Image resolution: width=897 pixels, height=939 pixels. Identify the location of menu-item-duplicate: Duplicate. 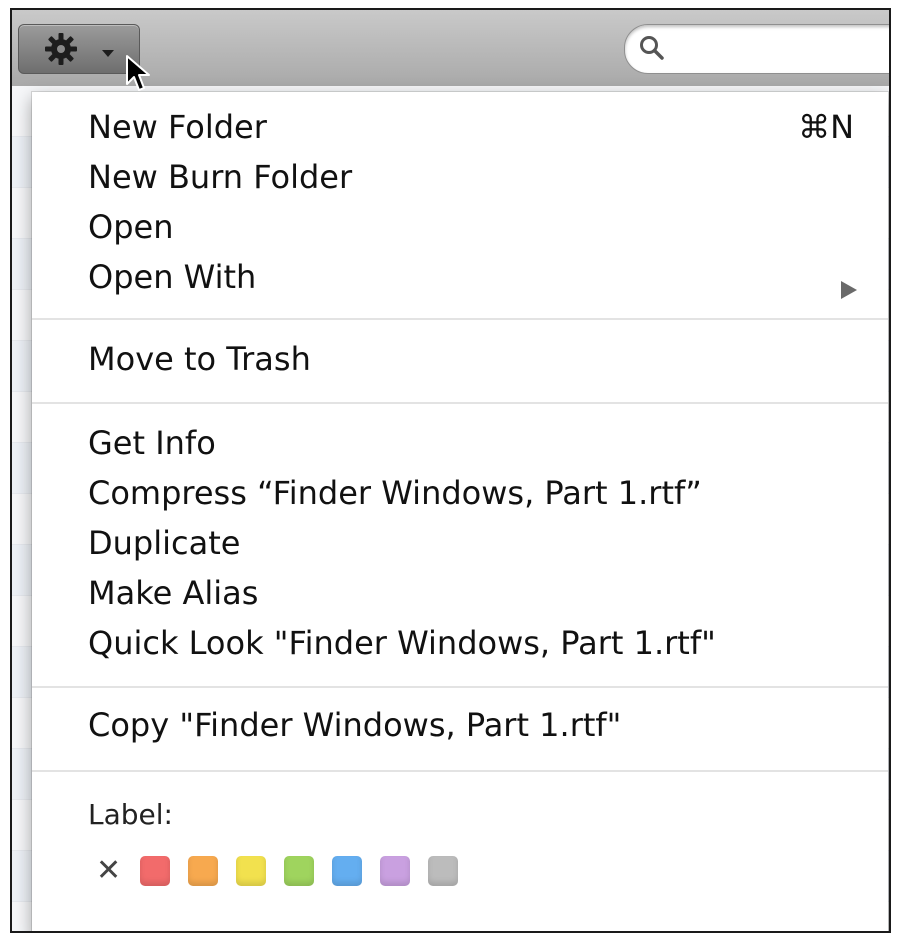
(460, 546).